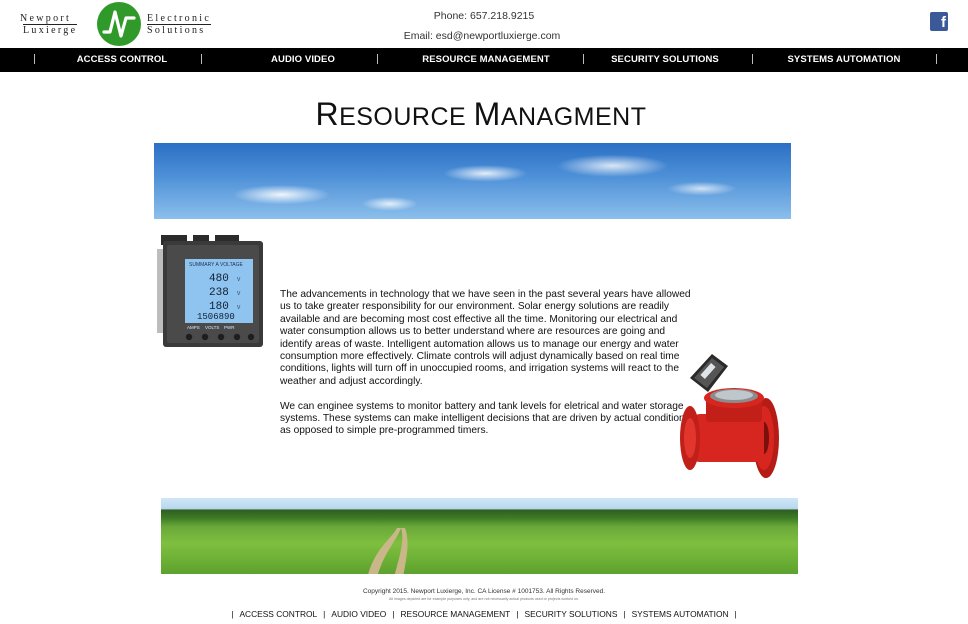 This screenshot has height=624, width=968. I want to click on title-initial-m: M, so click(487, 114).